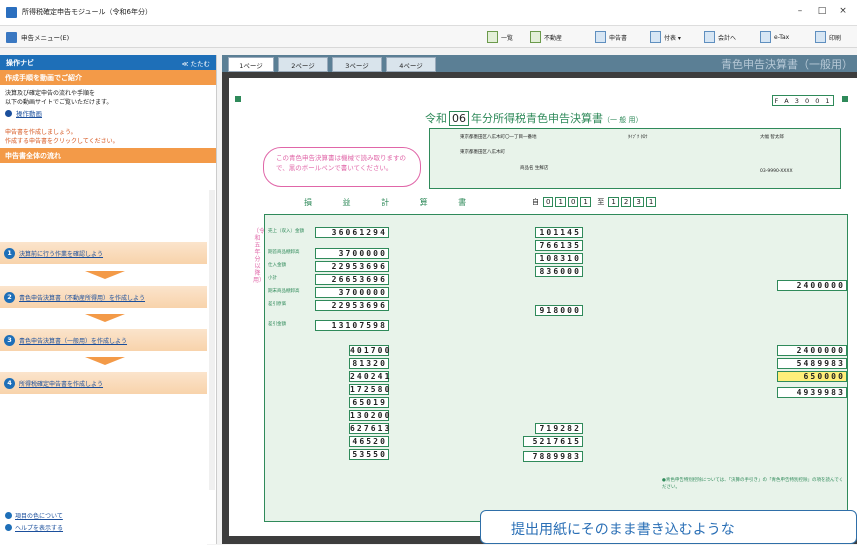 The width and height of the screenshot is (857, 545). I want to click on to-month: 1, so click(613, 202).